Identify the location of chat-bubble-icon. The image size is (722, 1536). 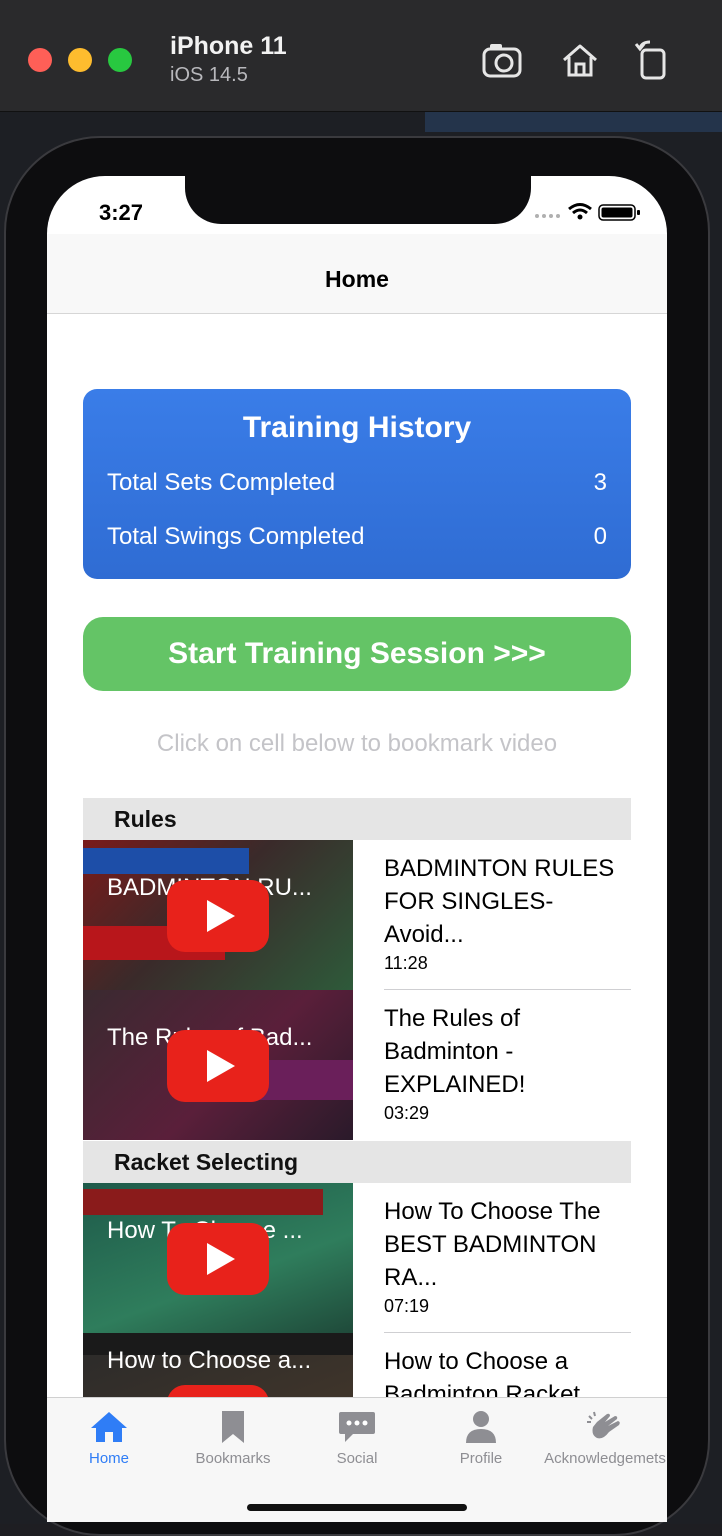
(357, 1427).